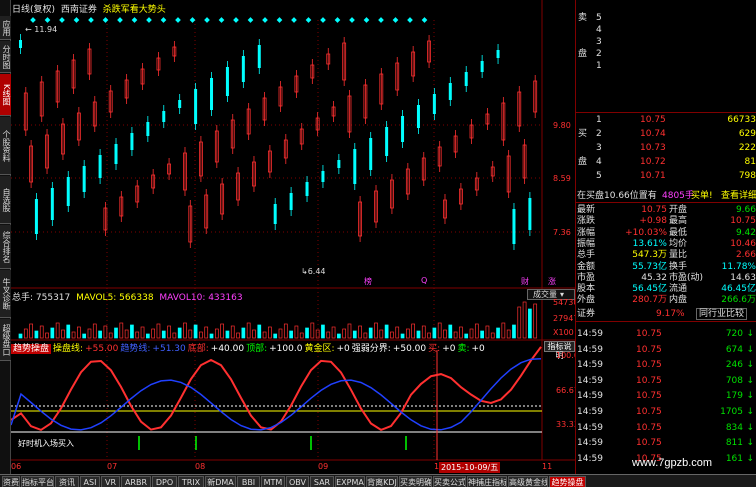 This screenshot has width=756, height=487. What do you see at coordinates (5, 294) in the screenshot?
I see `sidebar-tab: 牛叉诊断` at bounding box center [5, 294].